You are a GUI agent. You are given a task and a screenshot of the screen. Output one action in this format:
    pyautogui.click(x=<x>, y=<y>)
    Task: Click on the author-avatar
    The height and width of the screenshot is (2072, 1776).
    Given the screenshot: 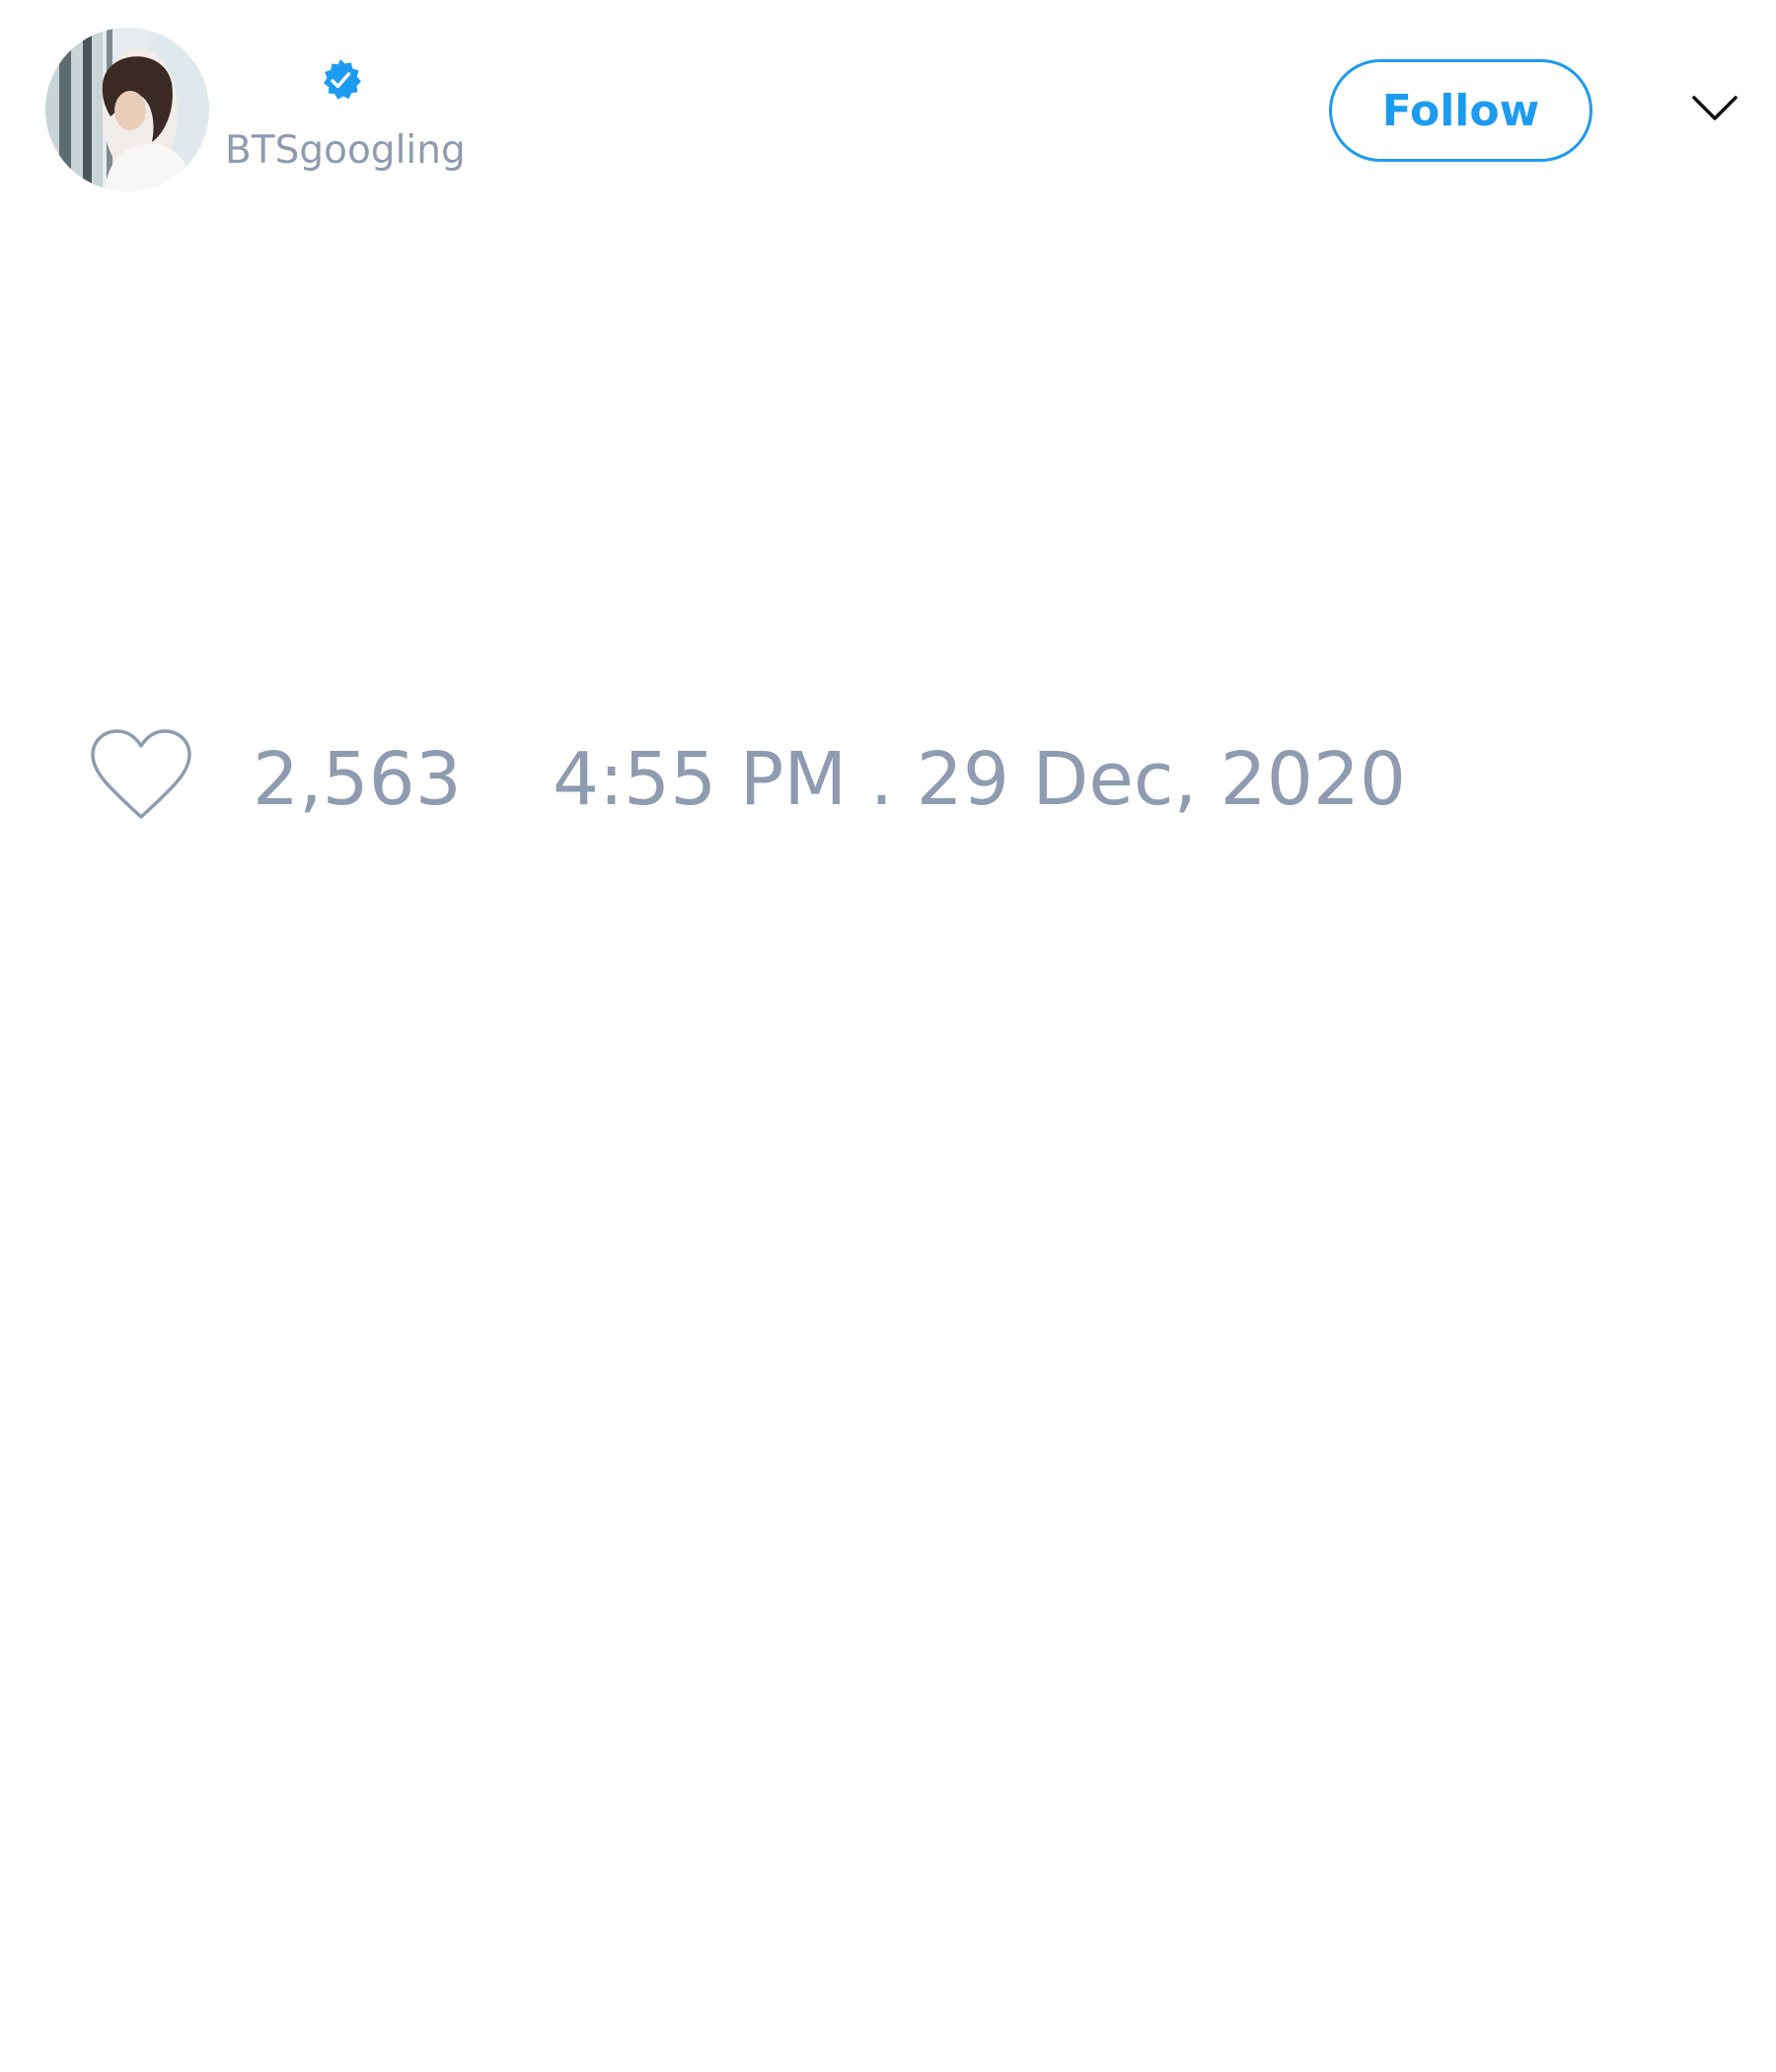 What is the action you would take?
    pyautogui.click(x=127, y=110)
    